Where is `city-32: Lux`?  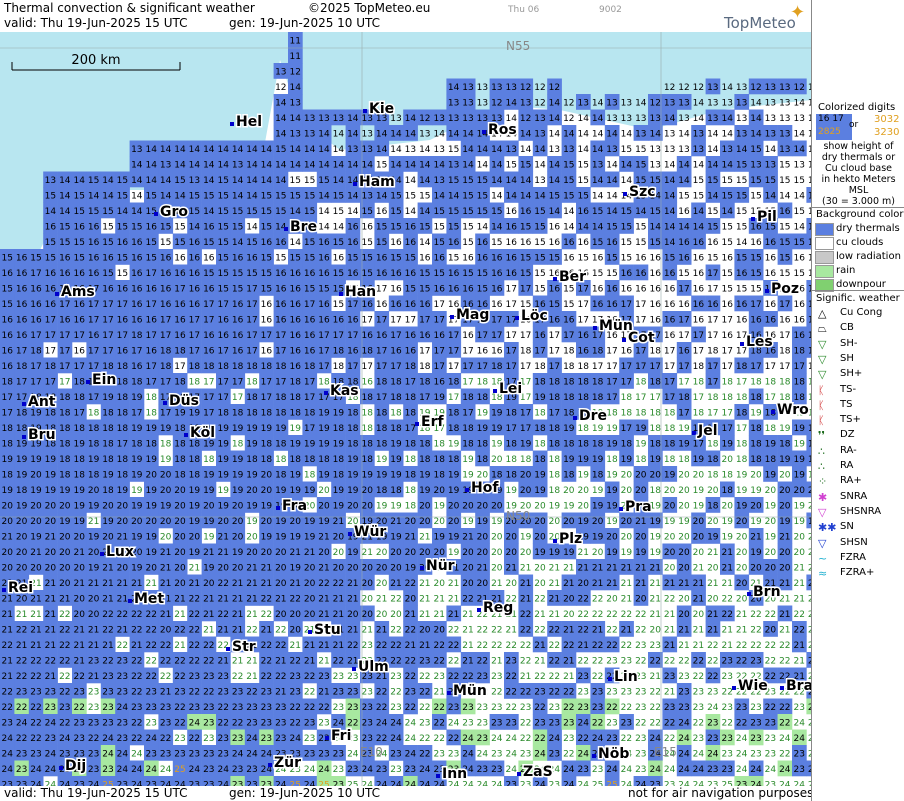 city-32: Lux is located at coordinates (117, 552).